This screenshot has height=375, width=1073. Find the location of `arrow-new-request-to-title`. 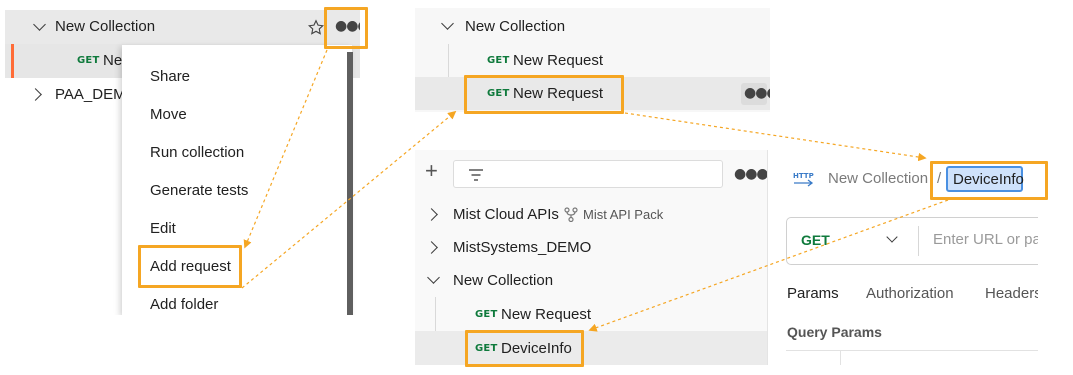

arrow-new-request-to-title is located at coordinates (775, 137).